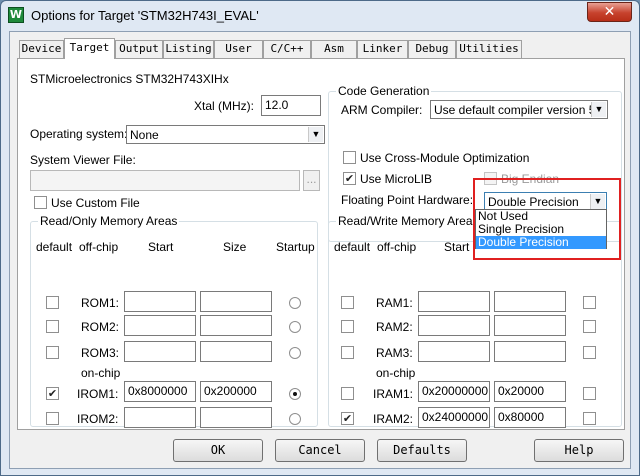 The height and width of the screenshot is (476, 640). What do you see at coordinates (394, 303) in the screenshot?
I see `ram1-label: RAM1:` at bounding box center [394, 303].